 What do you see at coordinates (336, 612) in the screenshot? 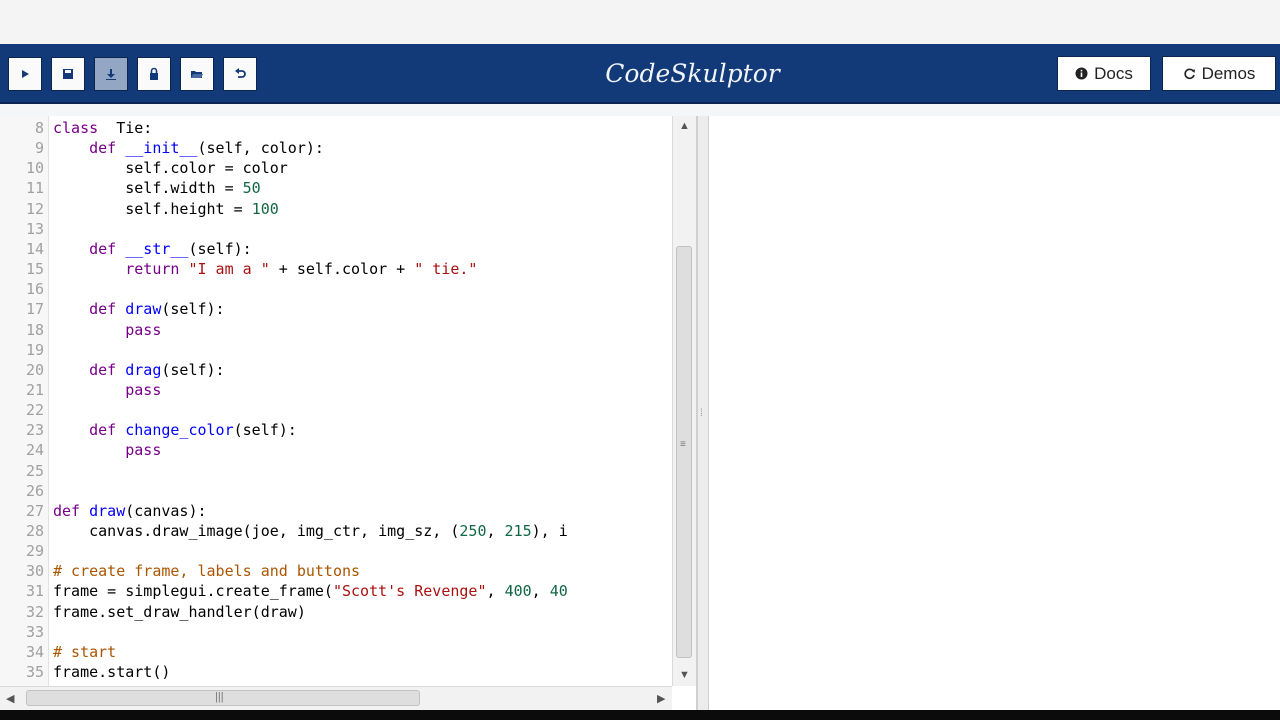
I see `code-line: 32 frame.set_draw_handler(draw)` at bounding box center [336, 612].